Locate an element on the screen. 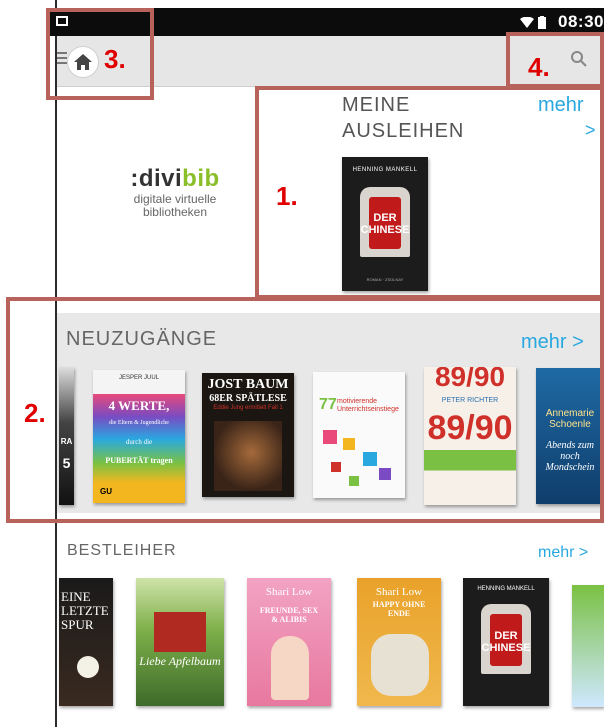  book-cover-eine-letzte-spur: EINE LETZTE SPUR is located at coordinates (86, 642).